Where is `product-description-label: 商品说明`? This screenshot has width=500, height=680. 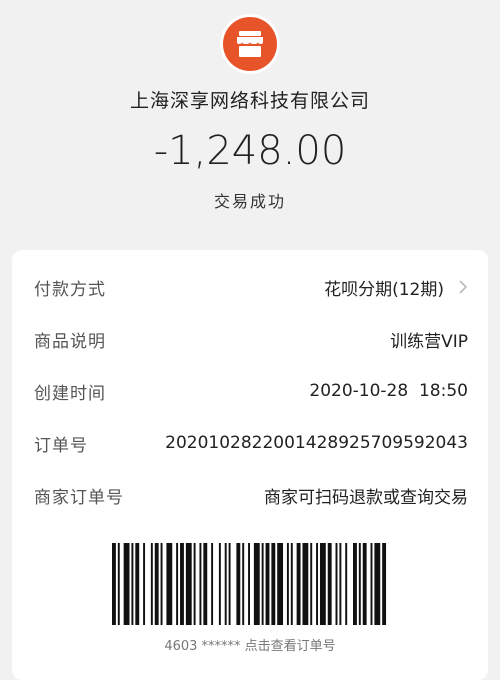
product-description-label: 商品说明 is located at coordinates (70, 341).